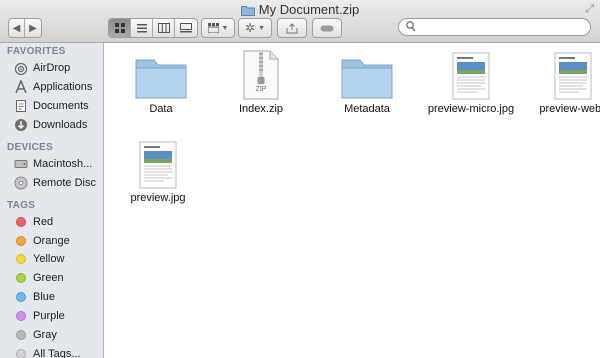 The width and height of the screenshot is (600, 358). Describe the element at coordinates (213, 28) in the screenshot. I see `arrange-icon` at that location.